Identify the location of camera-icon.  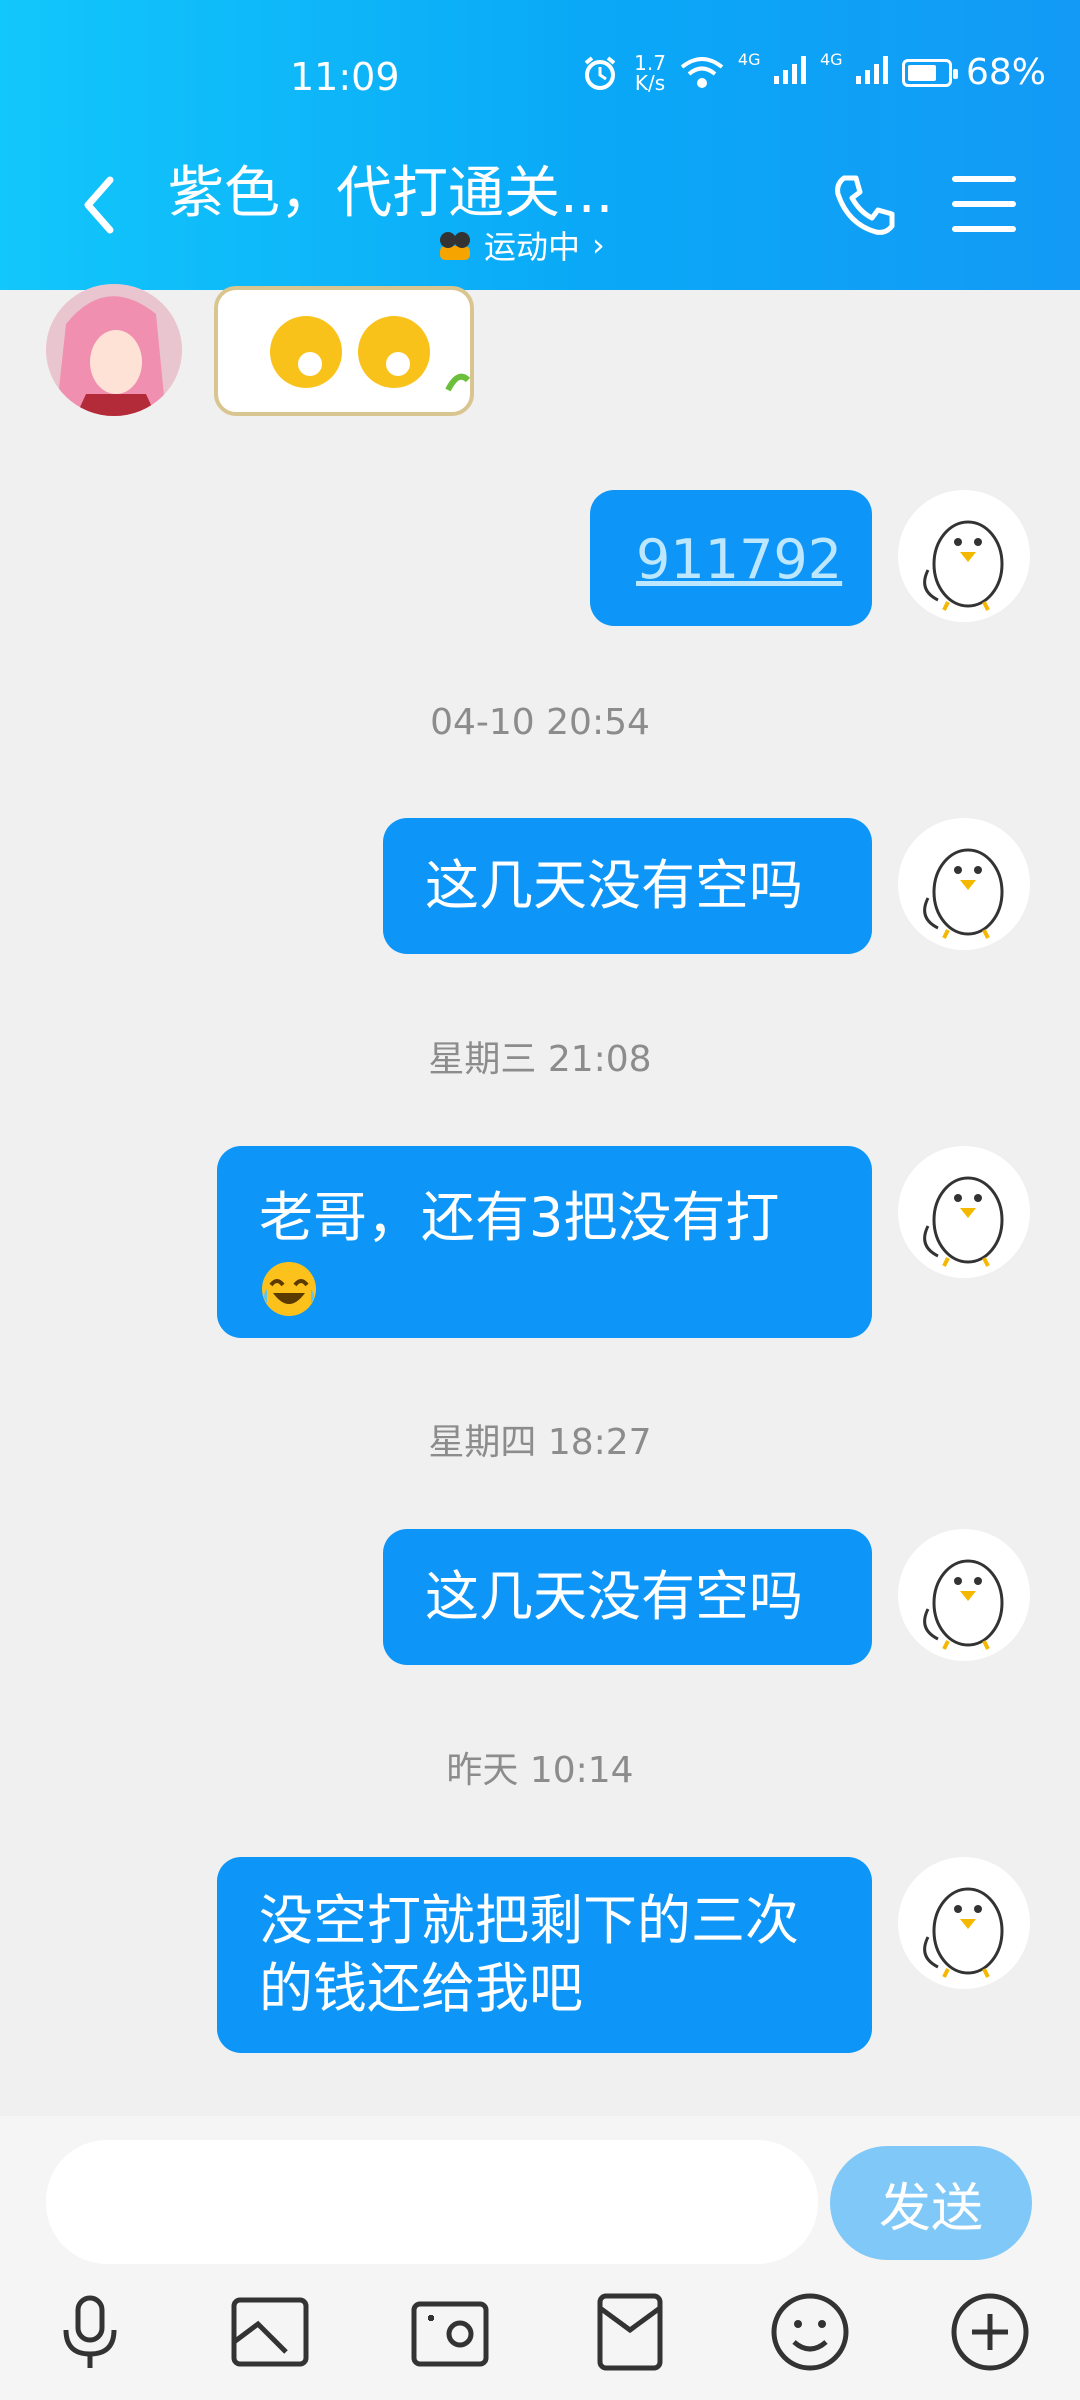
(450, 2332).